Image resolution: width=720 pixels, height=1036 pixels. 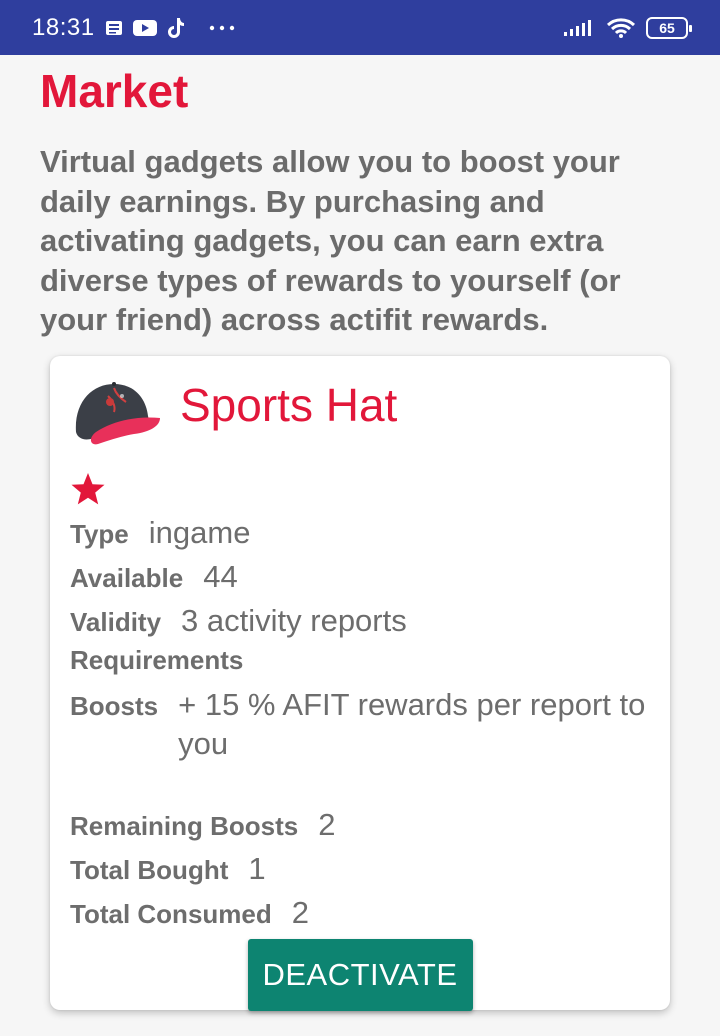 What do you see at coordinates (360, 27) in the screenshot?
I see `status-bar: 18:31 65` at bounding box center [360, 27].